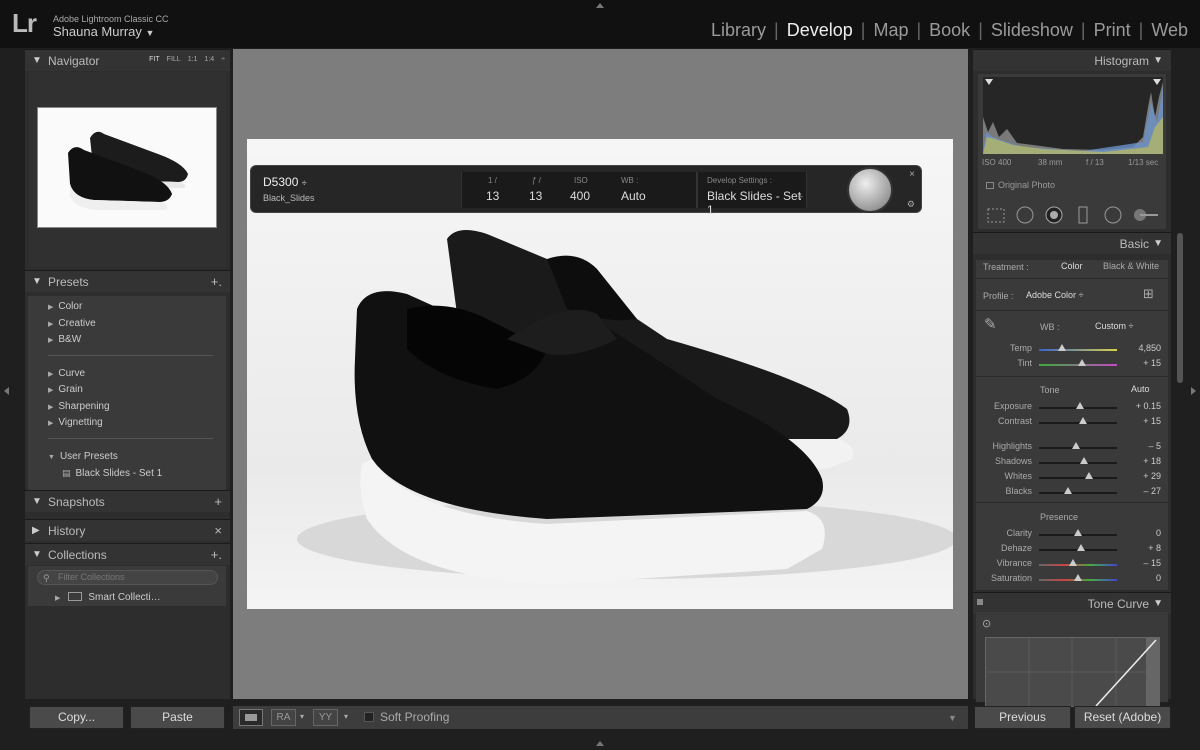 The image size is (1200, 750). Describe the element at coordinates (154, 59) in the screenshot. I see `zoom-fit: FIT` at that location.